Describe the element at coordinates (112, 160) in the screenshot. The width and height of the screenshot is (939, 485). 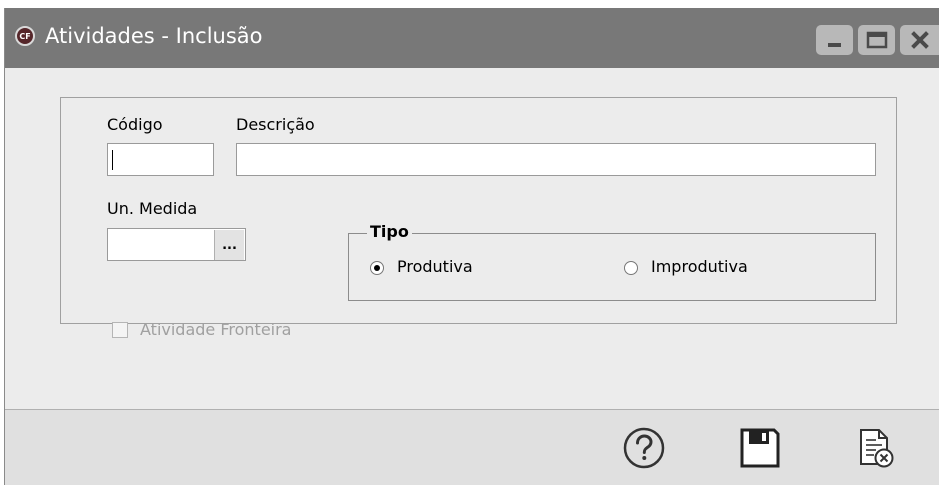
I see `text-caret` at that location.